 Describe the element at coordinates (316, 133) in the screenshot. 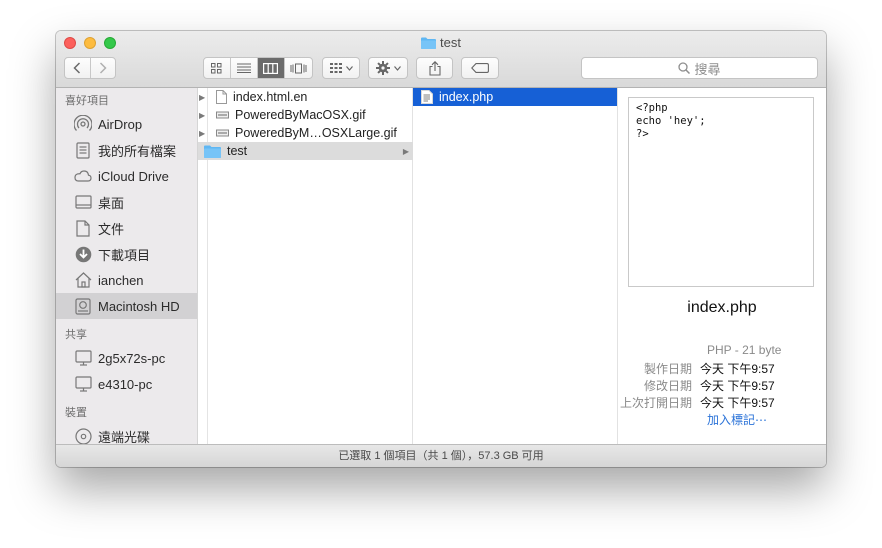

I see `file-name: PoweredByM…OSXLarge.gif` at that location.